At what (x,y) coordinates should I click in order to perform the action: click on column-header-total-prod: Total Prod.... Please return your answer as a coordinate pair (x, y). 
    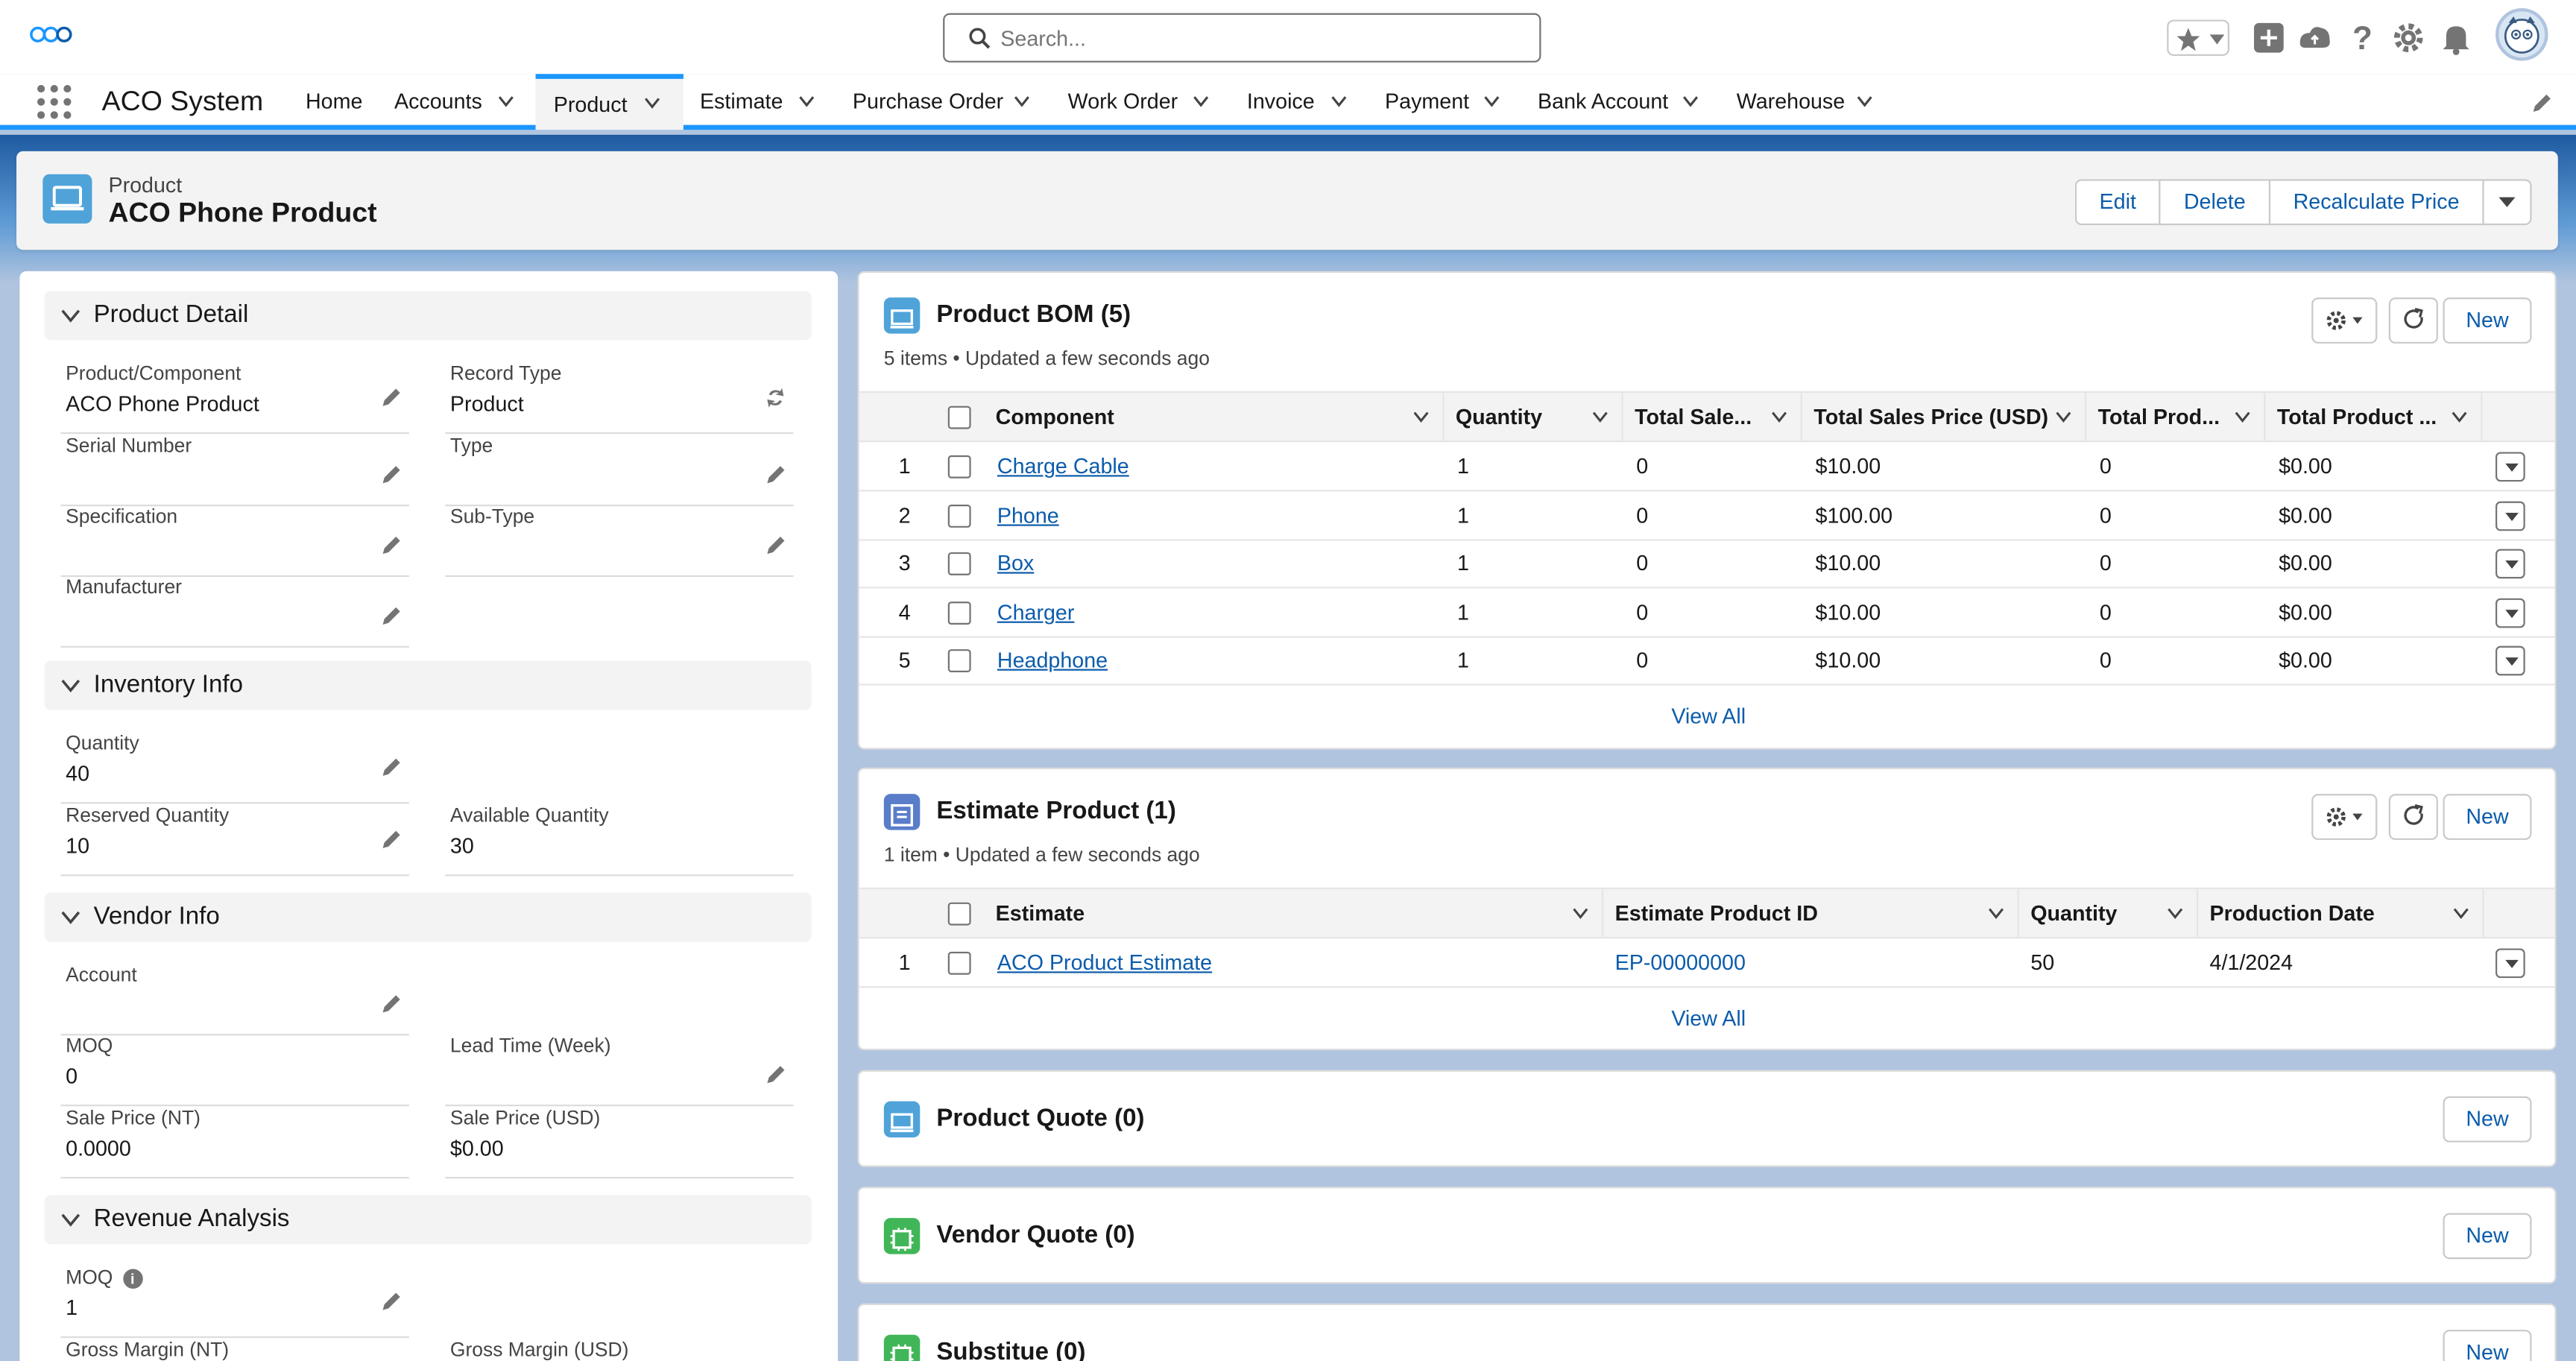
    Looking at the image, I should click on (2176, 418).